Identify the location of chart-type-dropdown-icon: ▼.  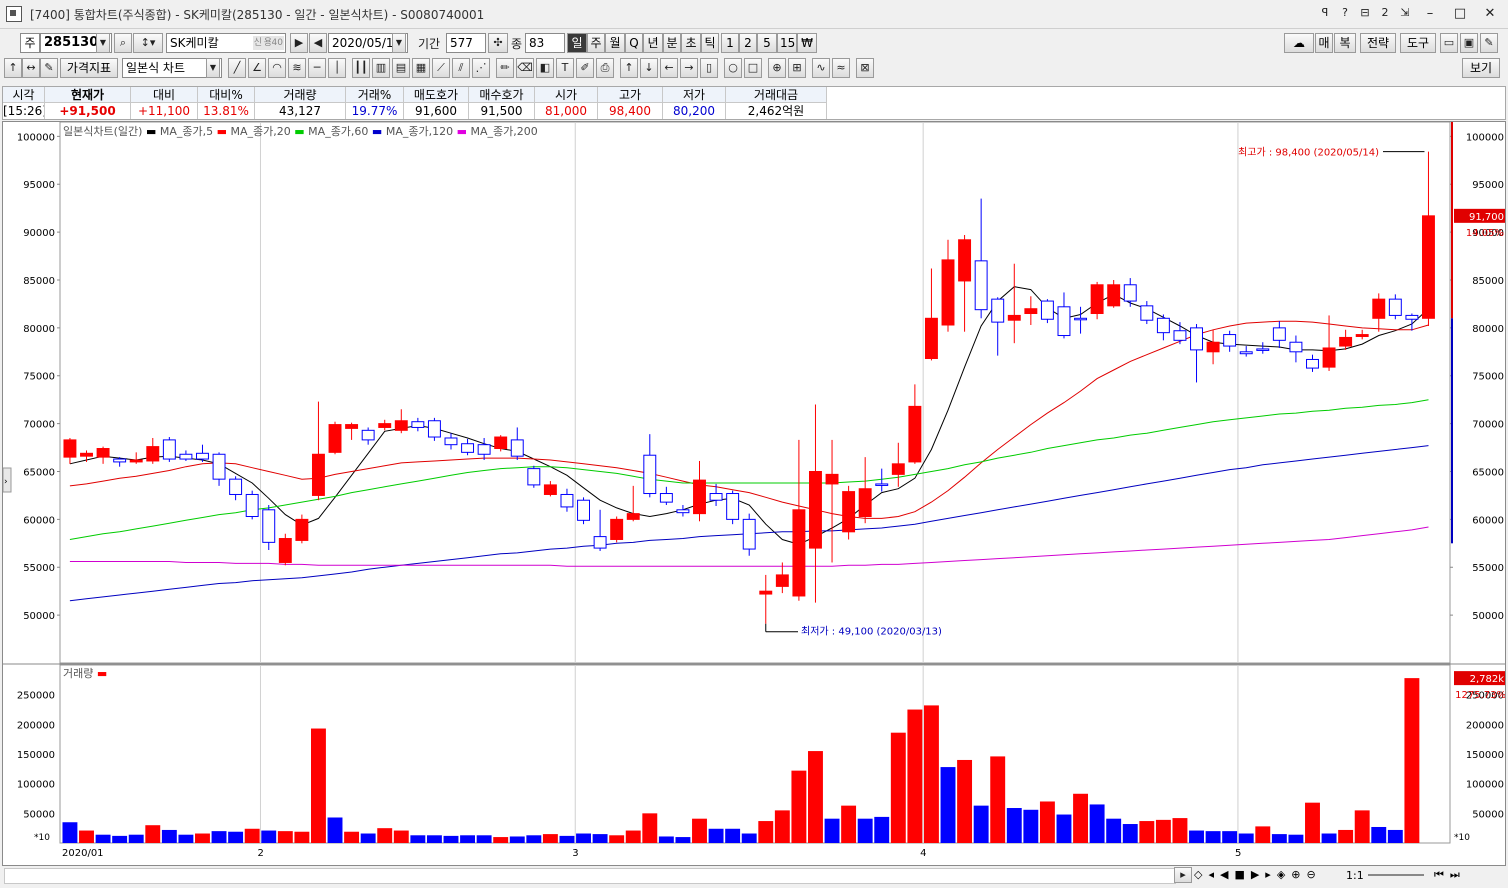
(213, 68).